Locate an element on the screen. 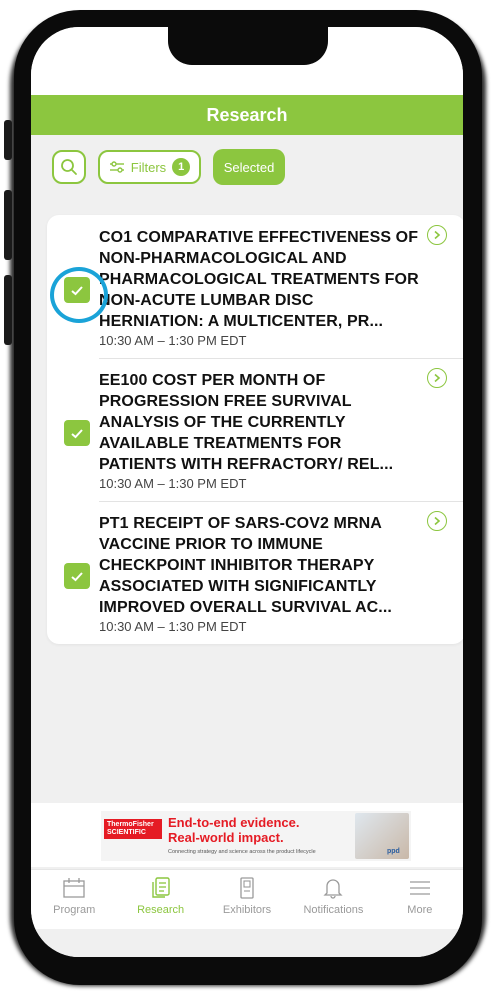  highlight-circle is located at coordinates (79, 295).